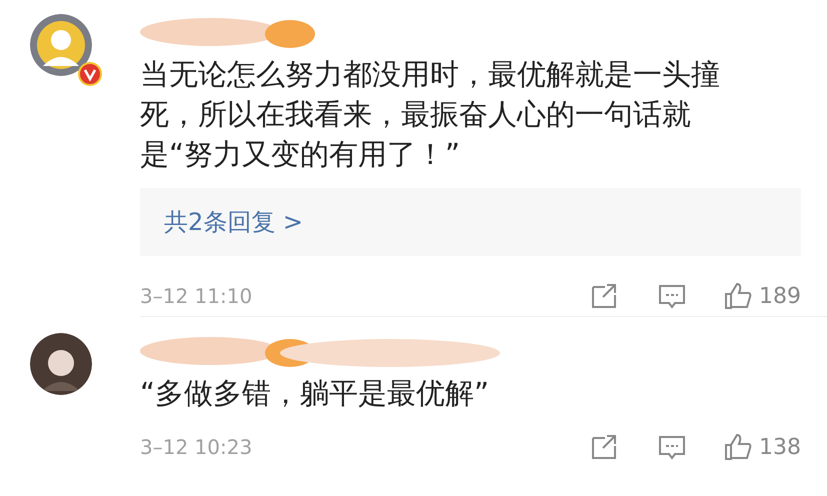 This screenshot has width=827, height=496. I want to click on avatar-icon, so click(61, 364).